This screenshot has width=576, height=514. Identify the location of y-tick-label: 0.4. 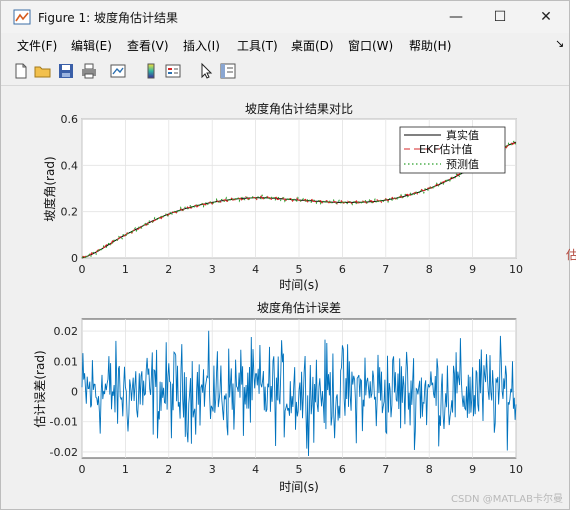
(70, 165).